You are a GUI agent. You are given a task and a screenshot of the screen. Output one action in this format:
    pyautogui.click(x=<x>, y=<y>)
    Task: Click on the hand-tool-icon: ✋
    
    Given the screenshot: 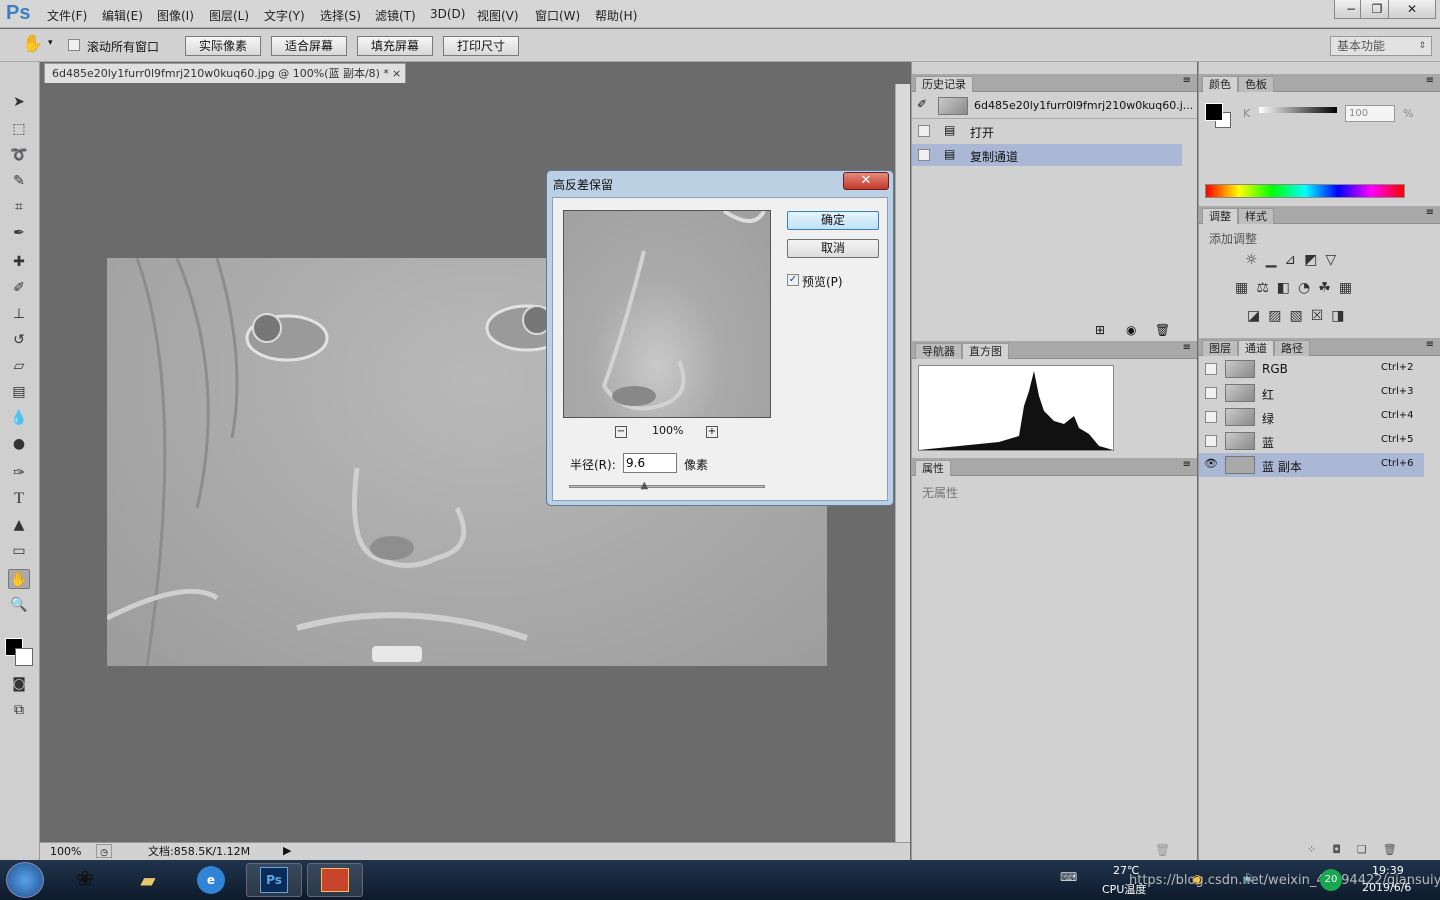 What is the action you would take?
    pyautogui.click(x=32, y=44)
    